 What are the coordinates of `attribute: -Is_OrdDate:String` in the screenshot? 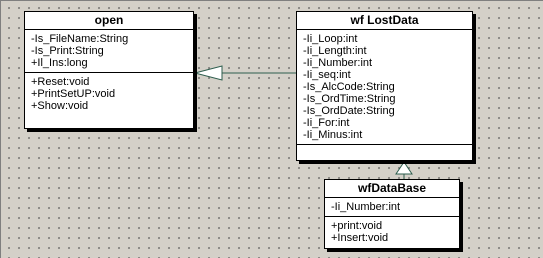 It's located at (349, 111).